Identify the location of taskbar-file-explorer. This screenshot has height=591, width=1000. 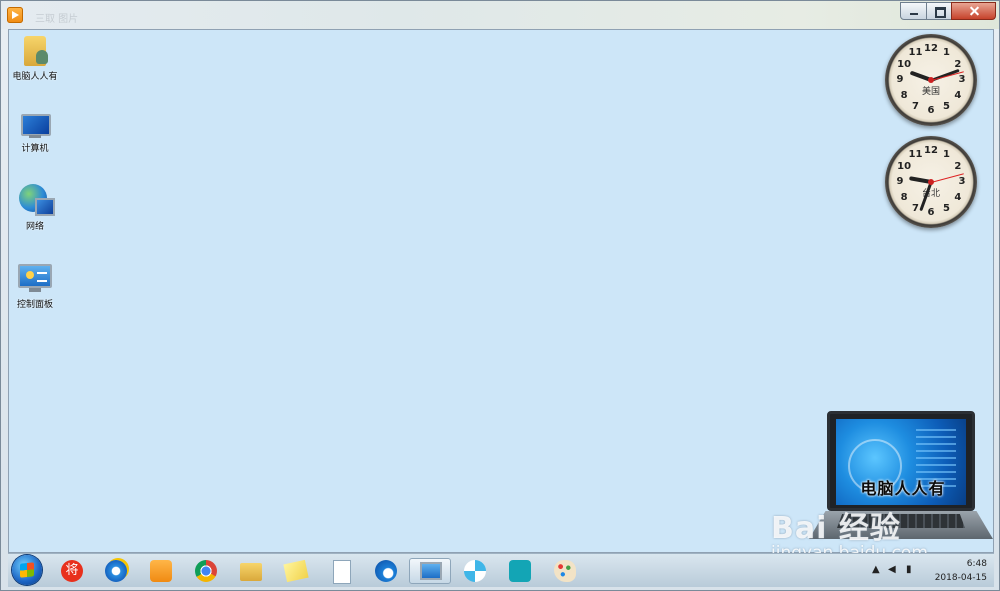
(251, 571).